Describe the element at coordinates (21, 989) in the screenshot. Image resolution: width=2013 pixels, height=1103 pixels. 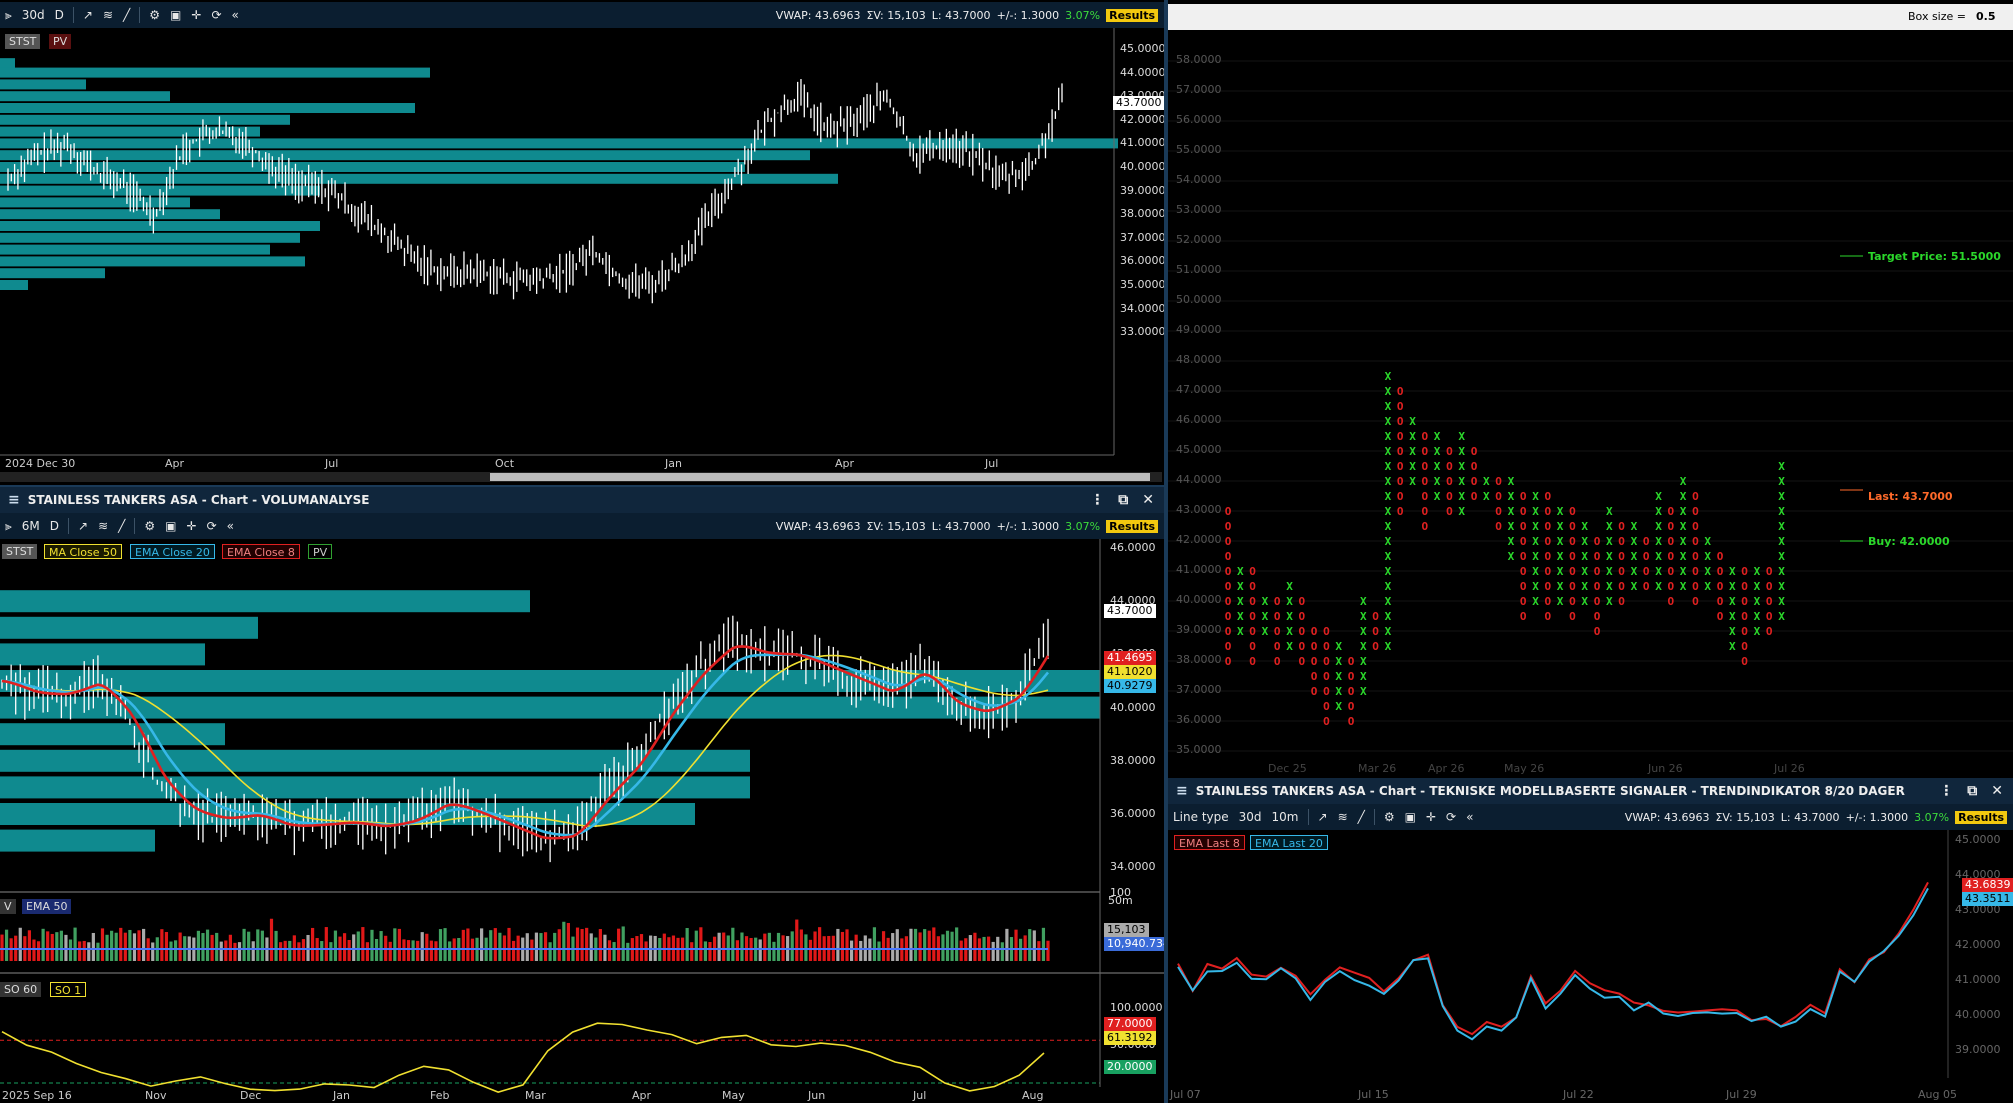
I see `indicator-tag-so60: SO 60` at that location.